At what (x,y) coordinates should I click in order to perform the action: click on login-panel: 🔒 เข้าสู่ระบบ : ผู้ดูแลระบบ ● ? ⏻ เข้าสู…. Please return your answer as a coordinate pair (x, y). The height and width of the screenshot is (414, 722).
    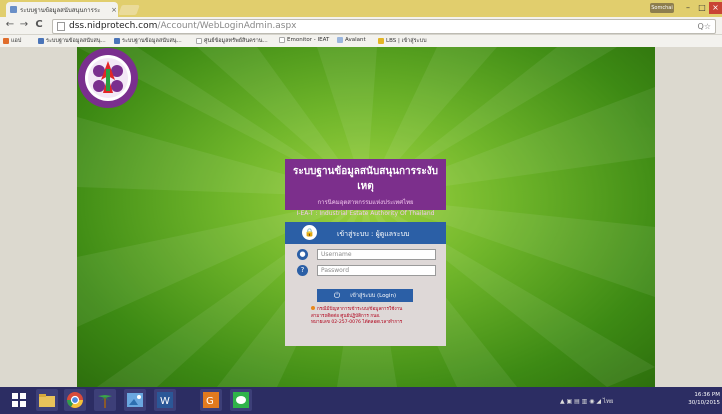
    Looking at the image, I should click on (365, 284).